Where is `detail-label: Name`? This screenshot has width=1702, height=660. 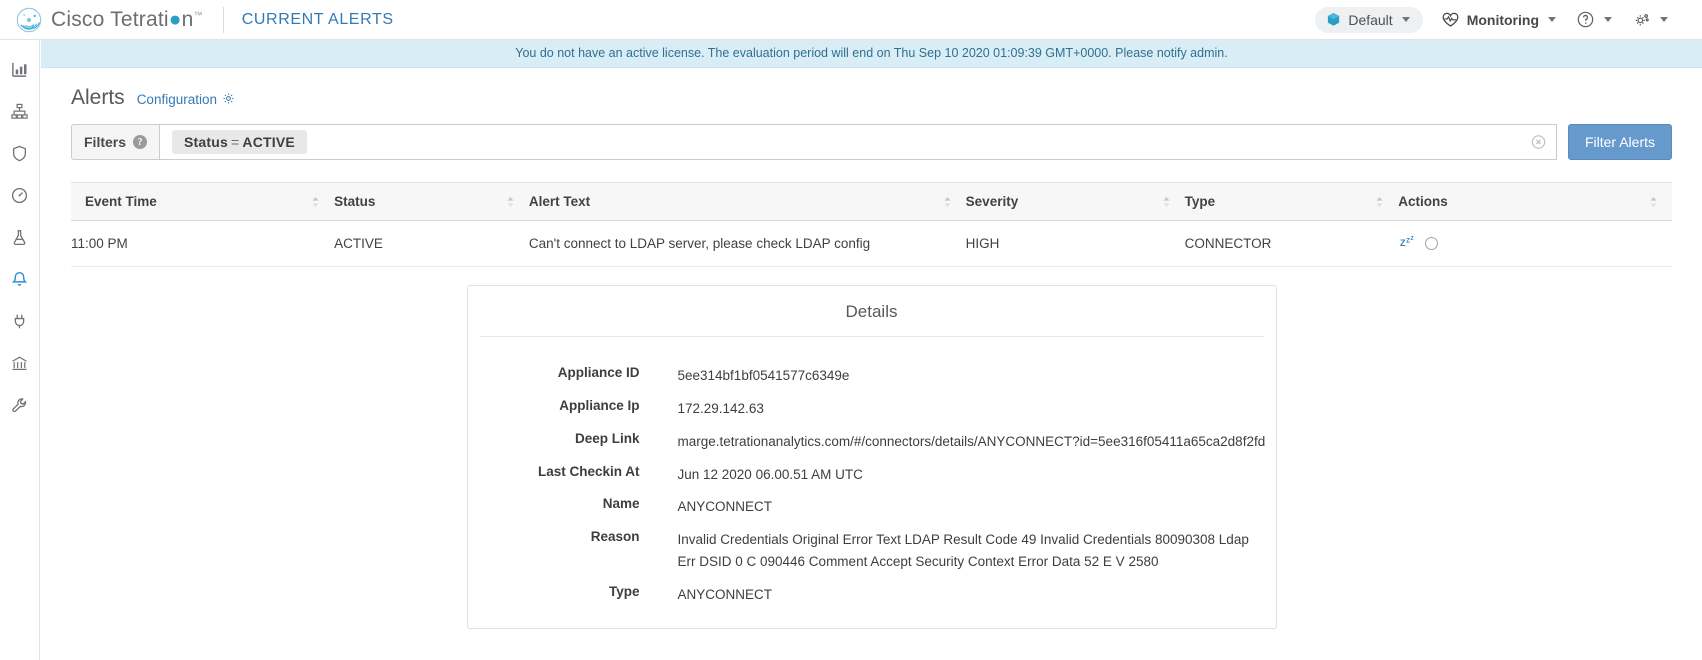
detail-label: Name is located at coordinates (621, 504).